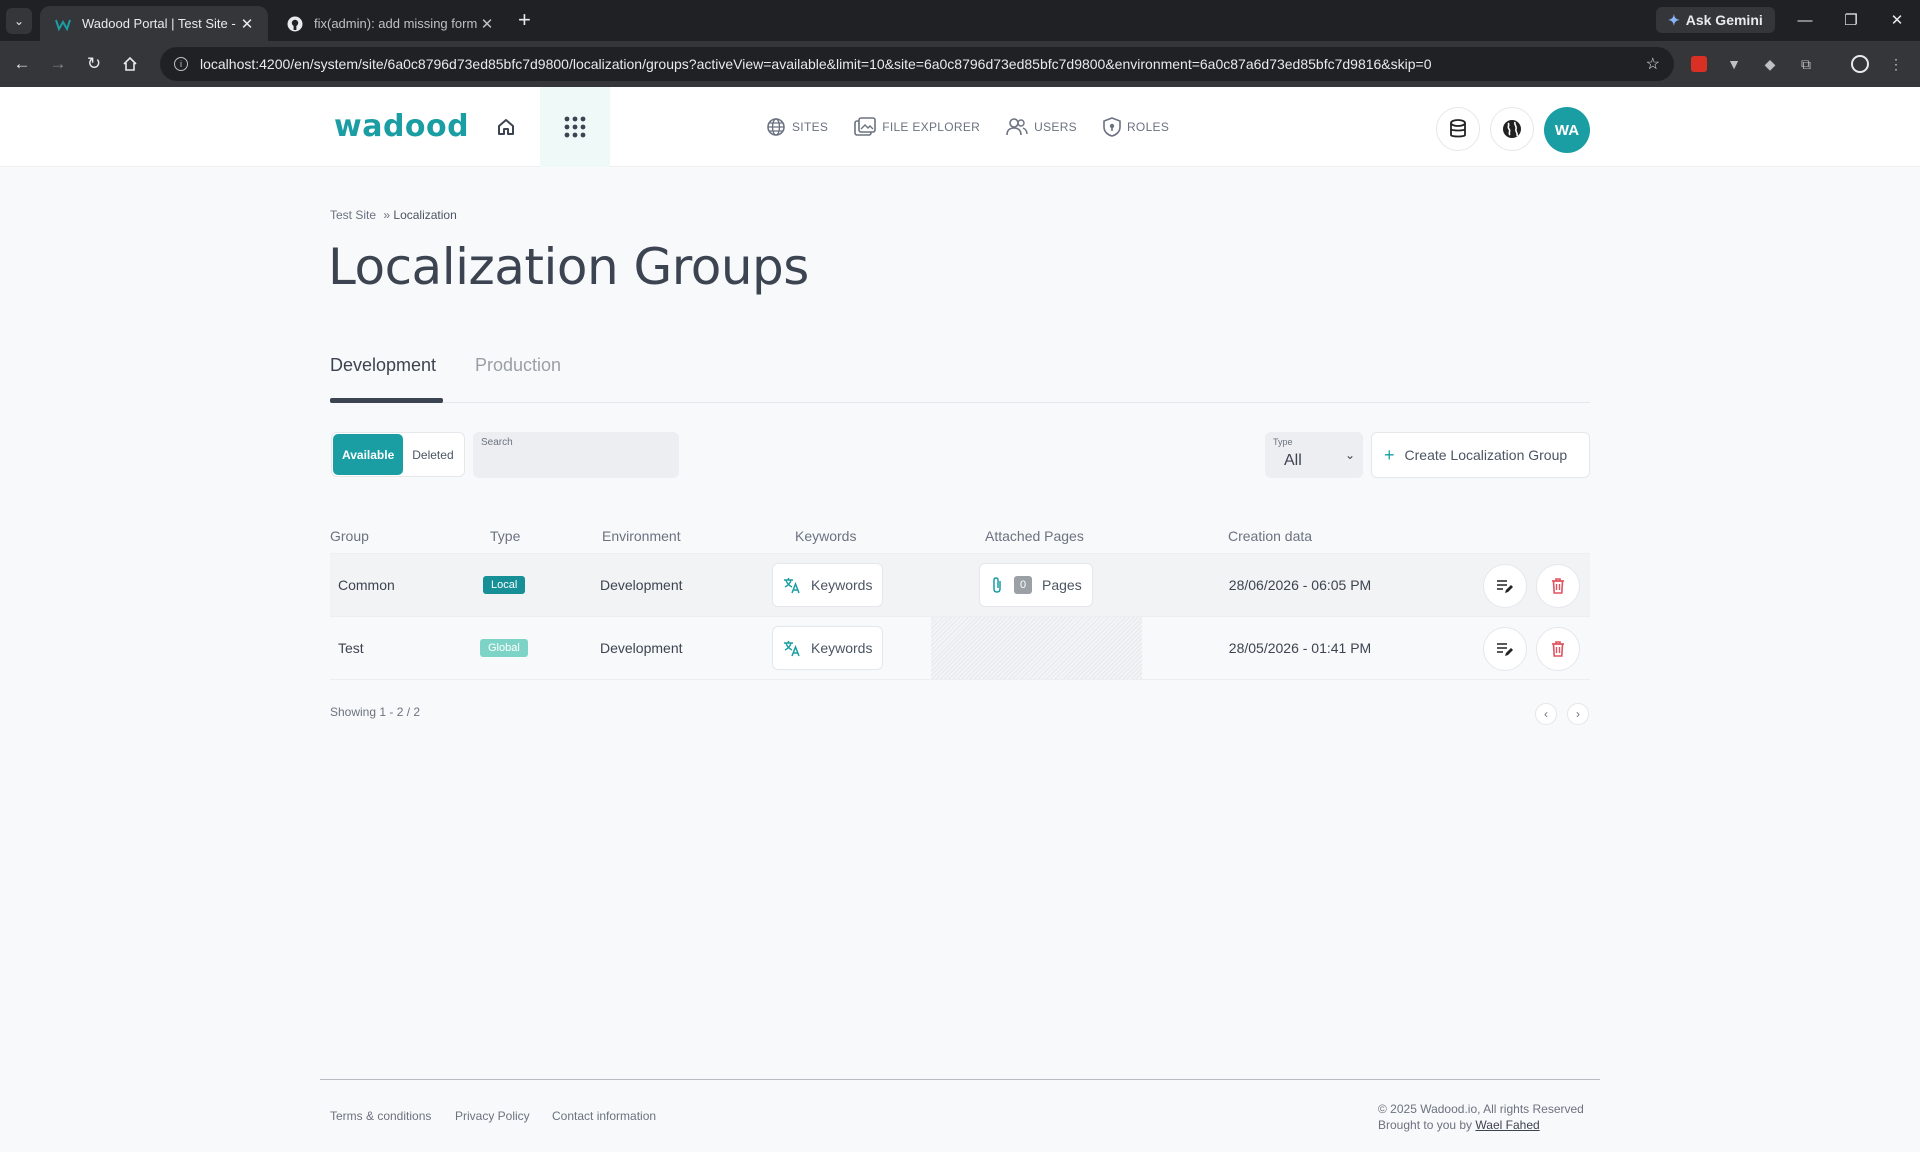 The image size is (1920, 1152). Describe the element at coordinates (504, 648) in the screenshot. I see `type-badge: Global` at that location.